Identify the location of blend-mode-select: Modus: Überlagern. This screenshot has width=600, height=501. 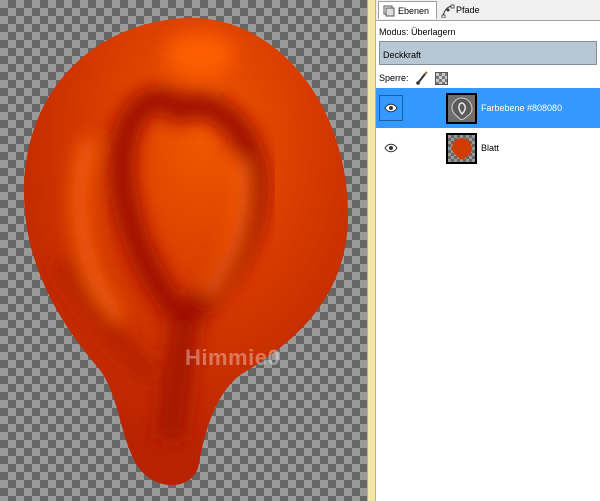
(417, 32).